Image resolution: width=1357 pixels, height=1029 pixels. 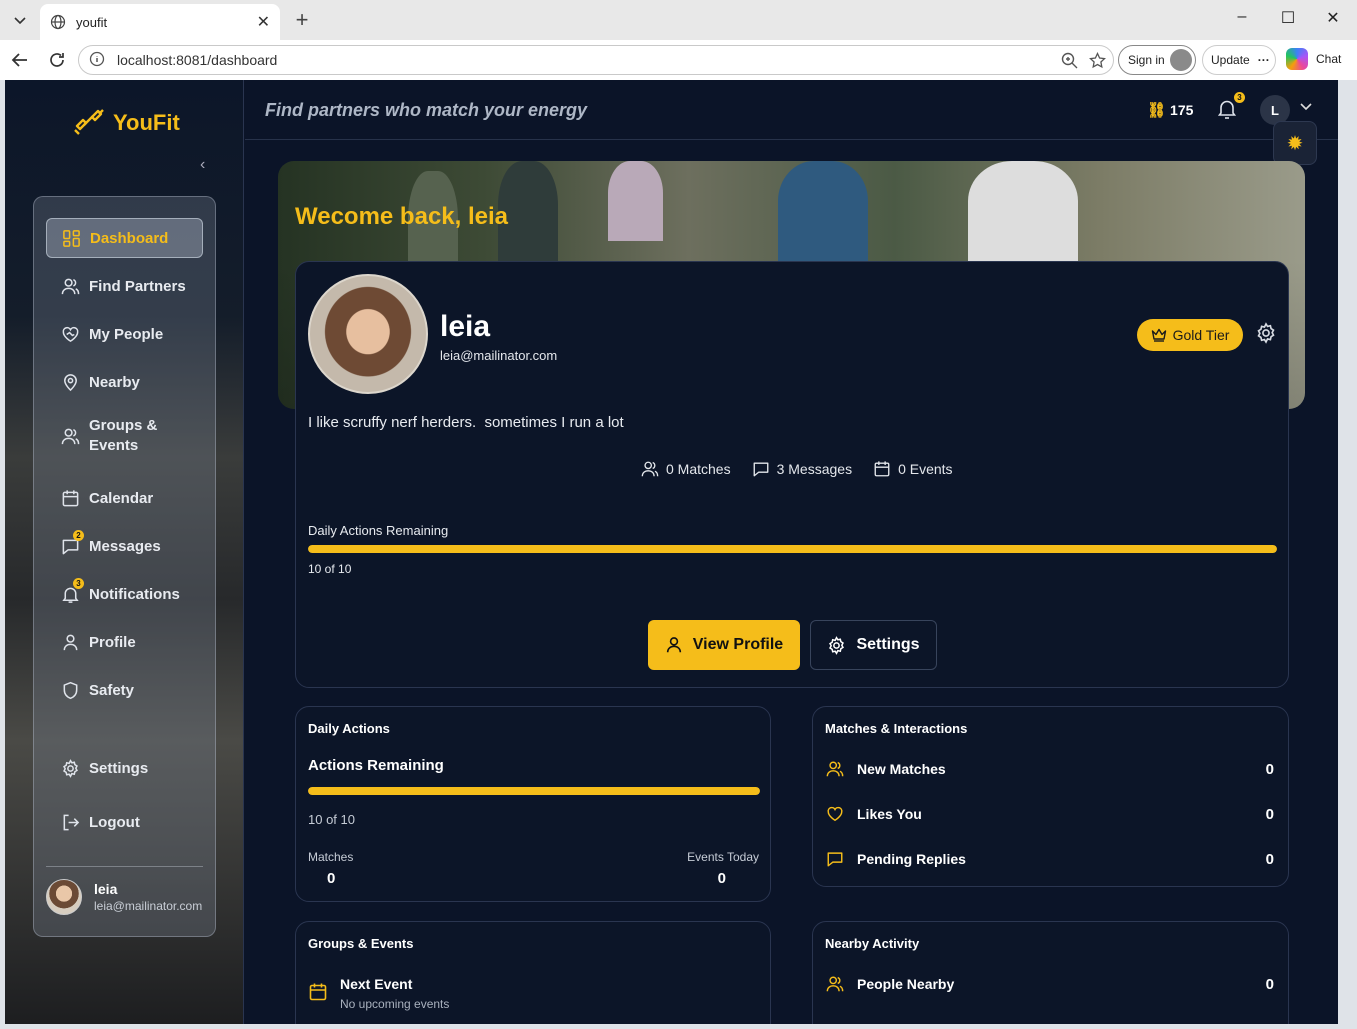 What do you see at coordinates (836, 984) in the screenshot?
I see `users-icon` at bounding box center [836, 984].